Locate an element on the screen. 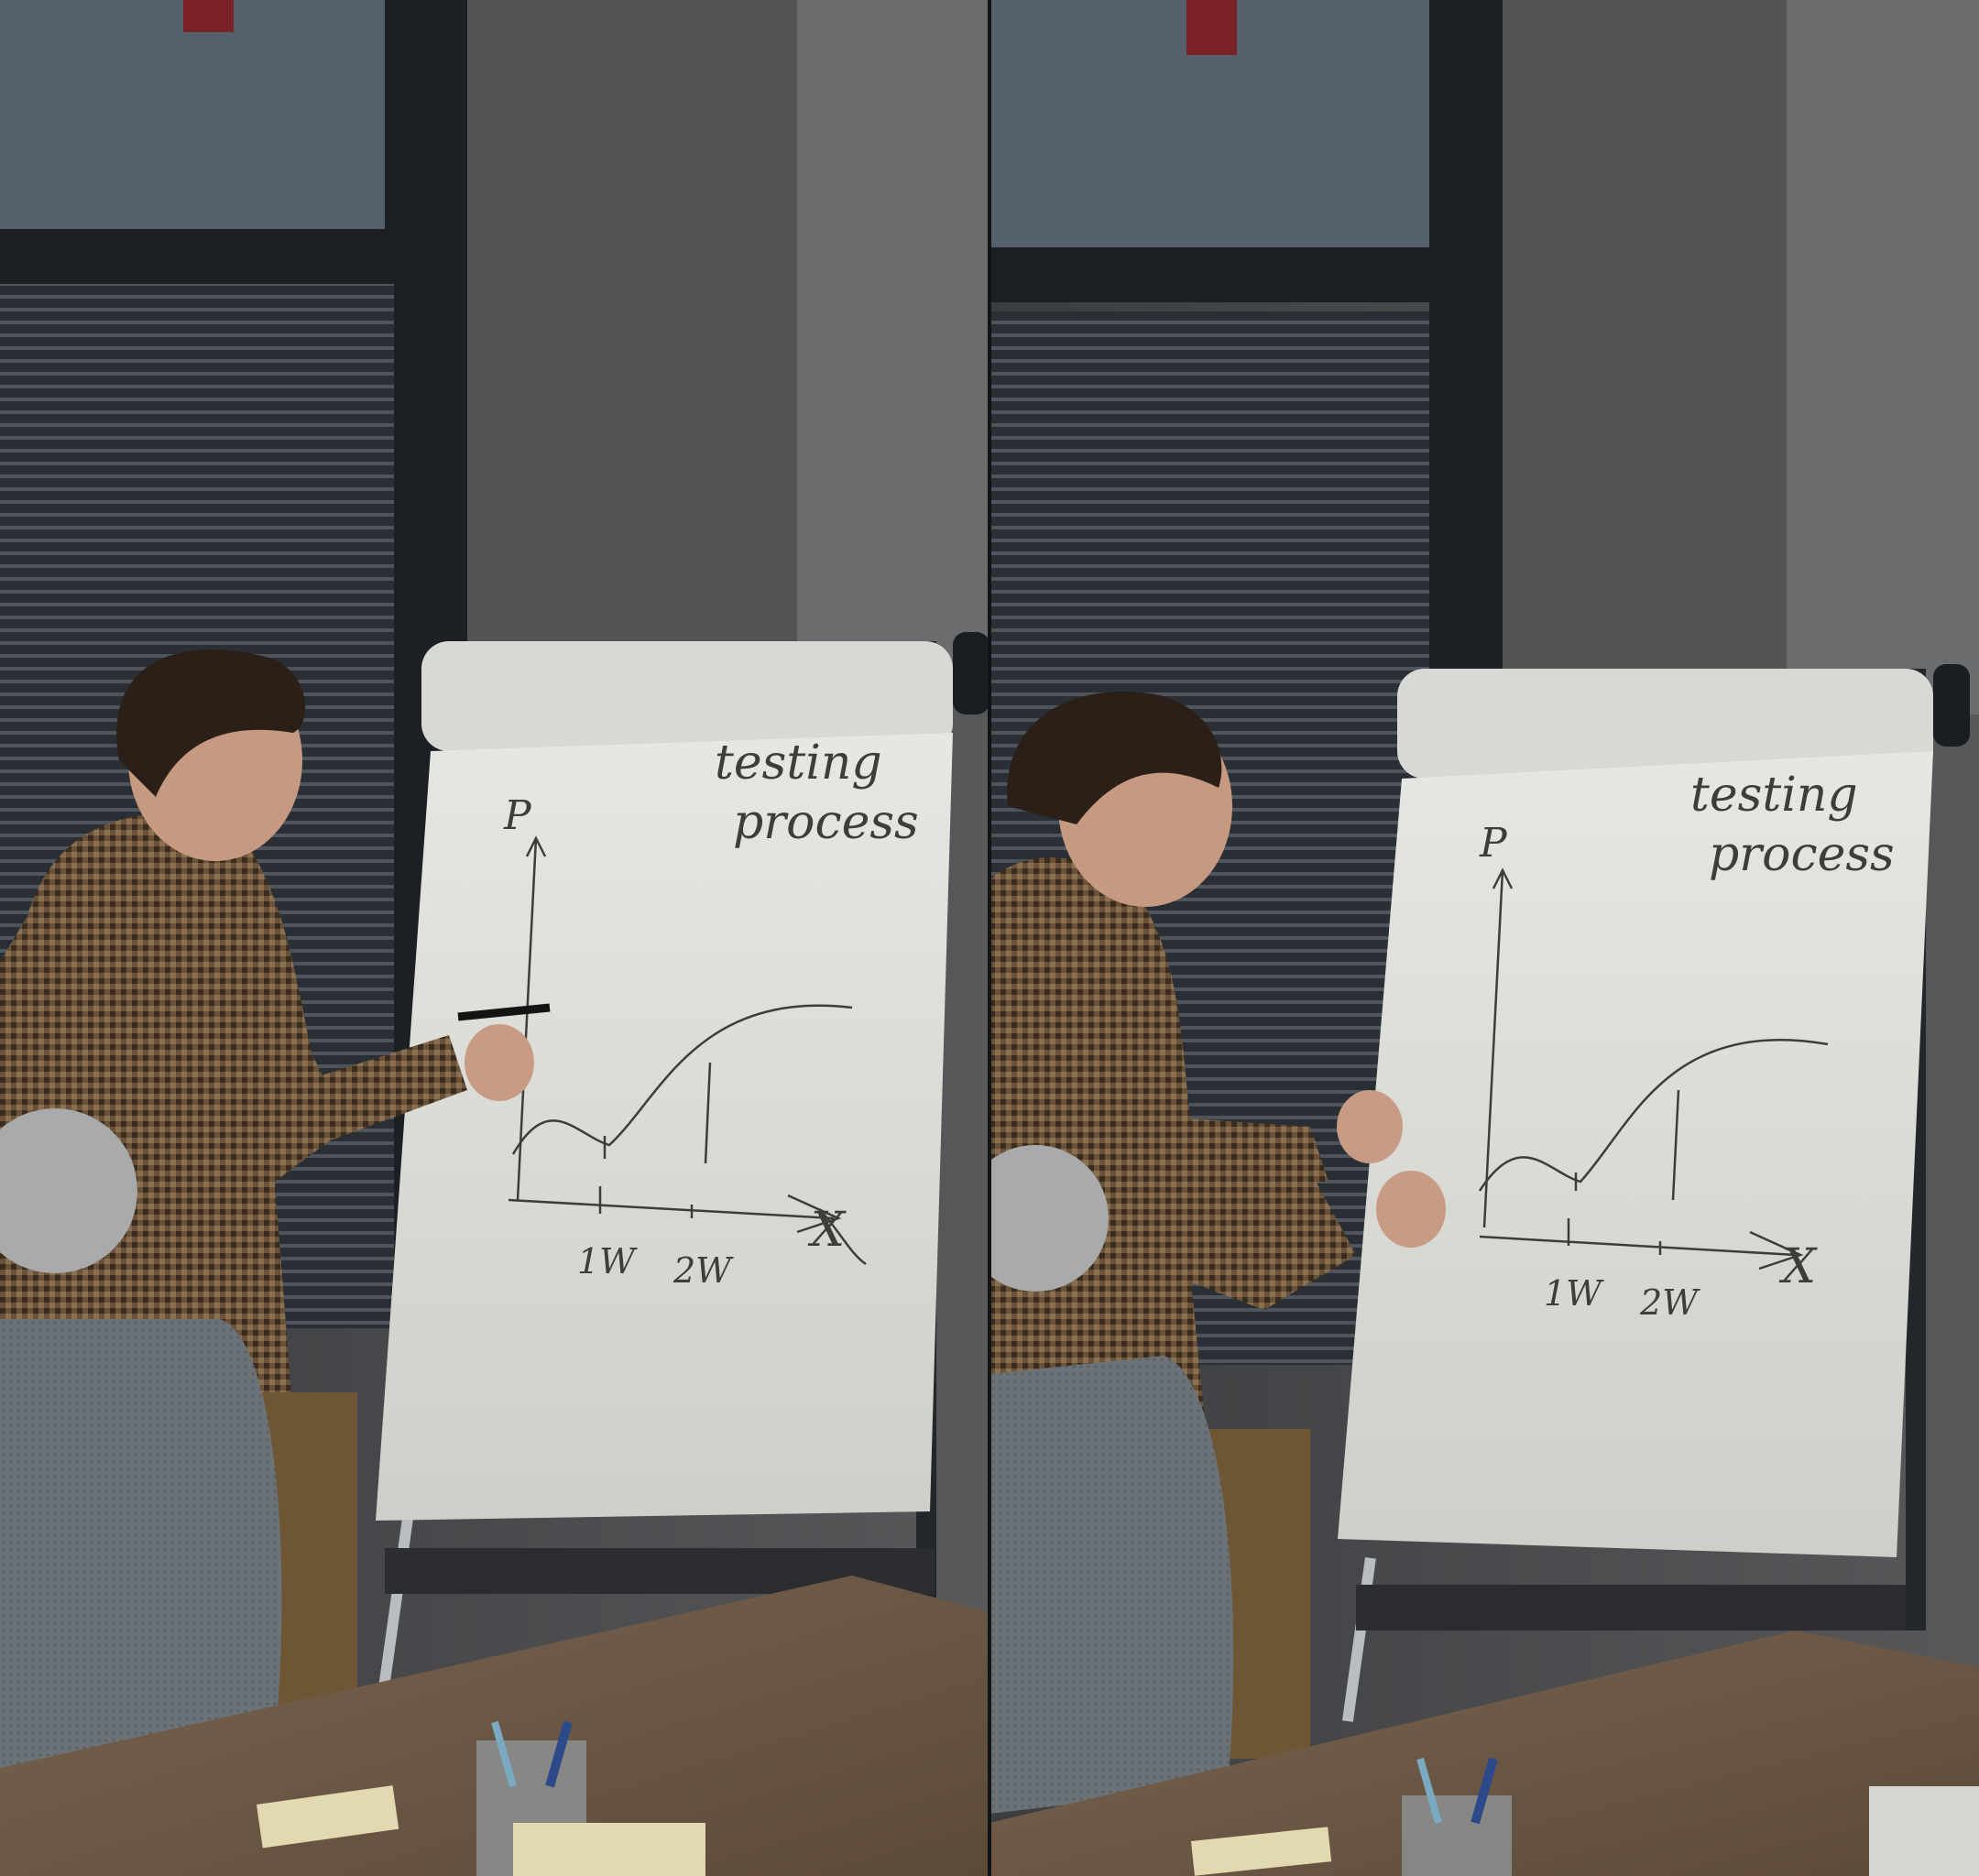 The height and width of the screenshot is (1876, 1979). panel-divider is located at coordinates (989, 938).